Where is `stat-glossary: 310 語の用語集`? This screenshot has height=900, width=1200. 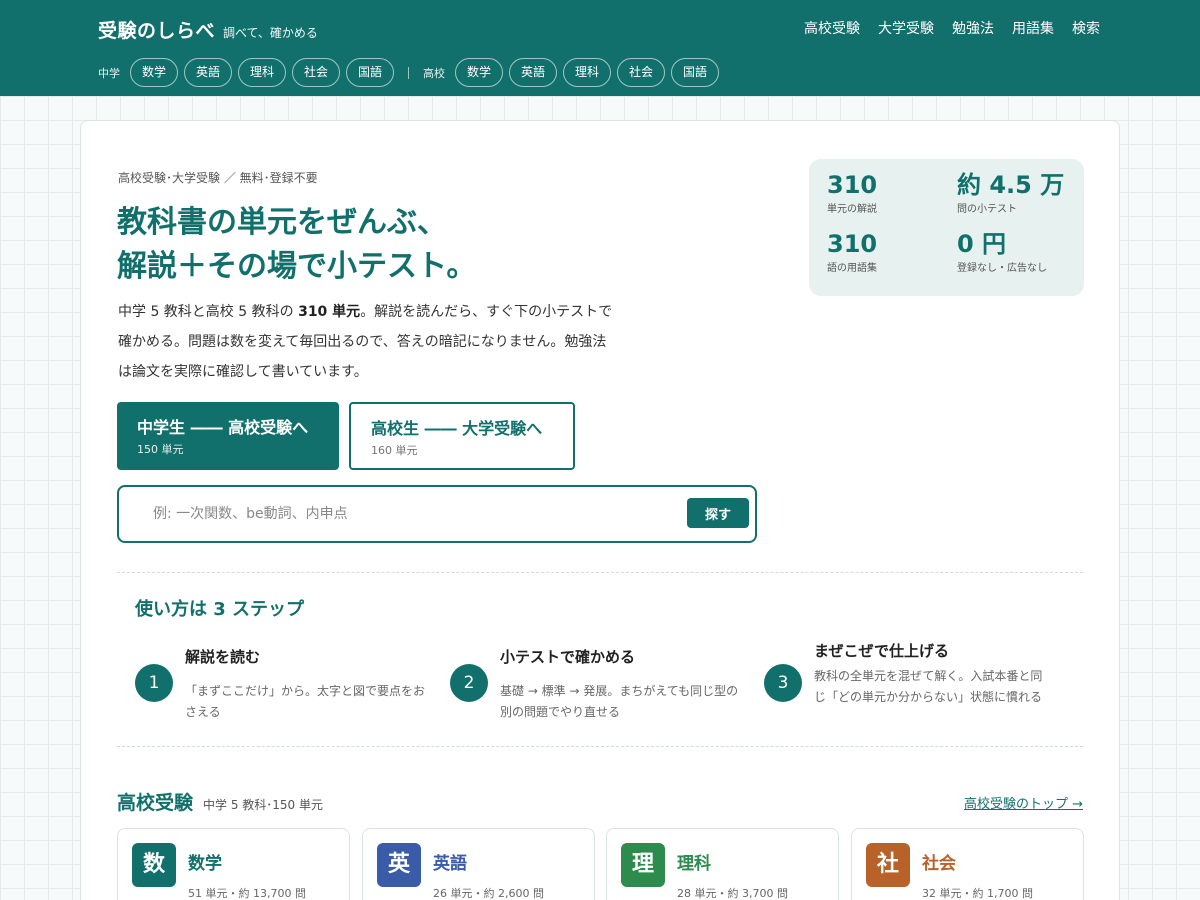 stat-glossary: 310 語の用語集 is located at coordinates (852, 252).